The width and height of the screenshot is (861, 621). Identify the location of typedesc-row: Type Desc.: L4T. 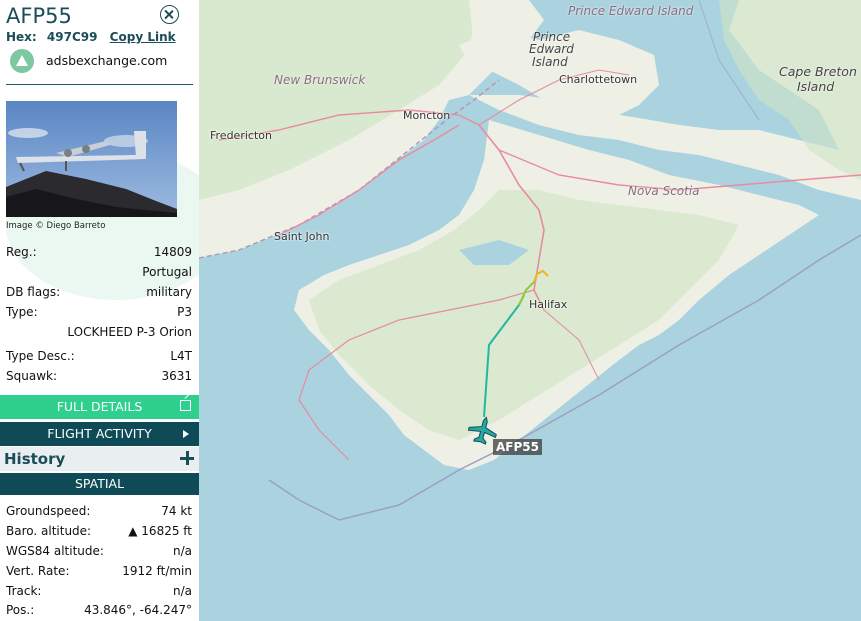
(99, 358).